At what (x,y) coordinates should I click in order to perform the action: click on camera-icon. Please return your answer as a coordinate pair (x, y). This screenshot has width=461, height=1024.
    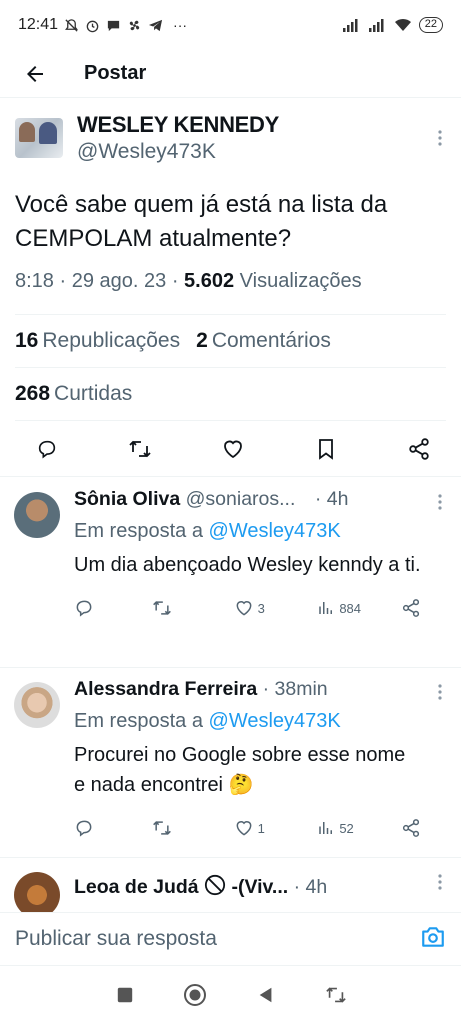
    Looking at the image, I should click on (433, 936).